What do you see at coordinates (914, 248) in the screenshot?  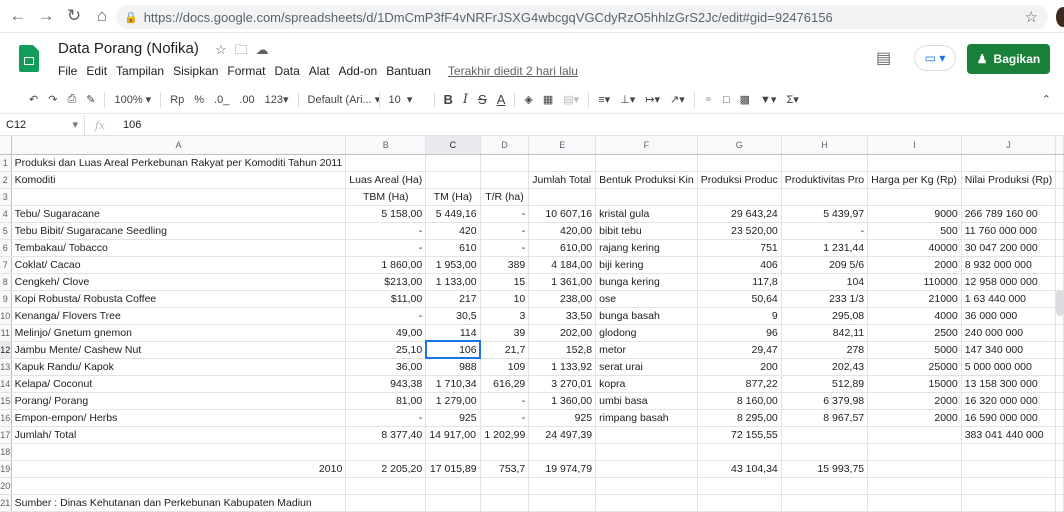 I see `cell: 40000` at bounding box center [914, 248].